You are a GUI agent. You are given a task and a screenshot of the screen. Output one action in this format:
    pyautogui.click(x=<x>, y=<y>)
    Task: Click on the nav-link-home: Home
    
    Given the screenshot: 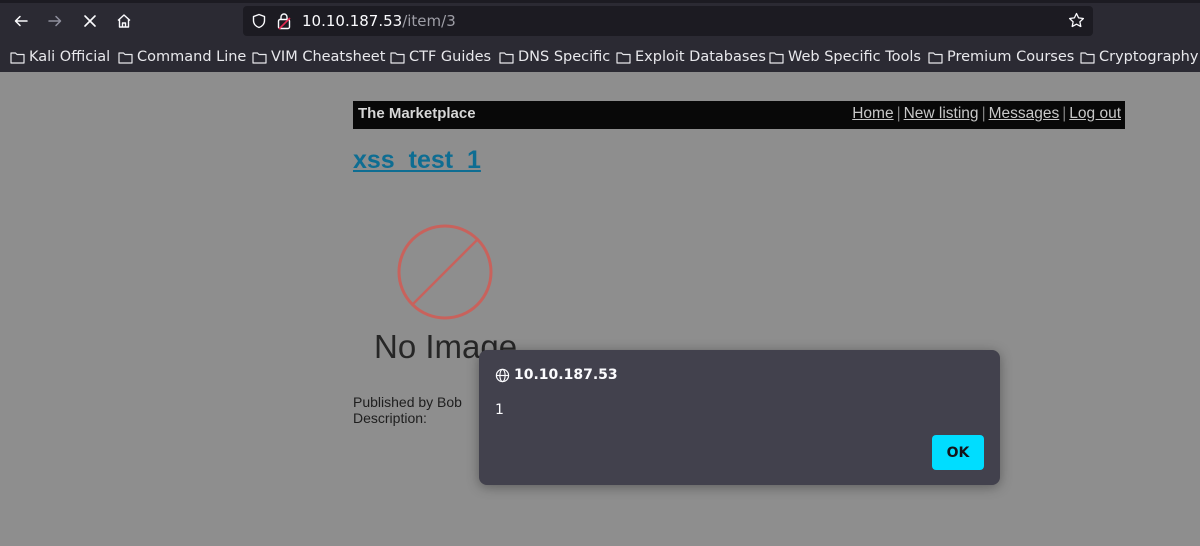 What is the action you would take?
    pyautogui.click(x=872, y=113)
    